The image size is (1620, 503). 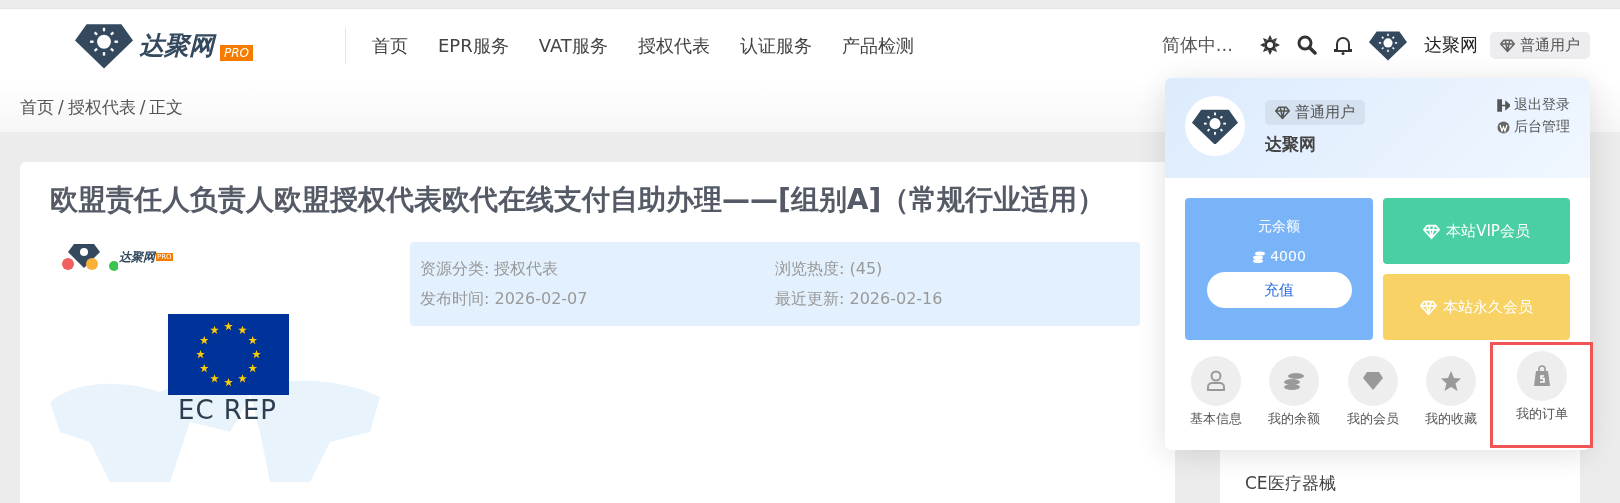 I want to click on balance-amount: 4000, so click(x=1279, y=256).